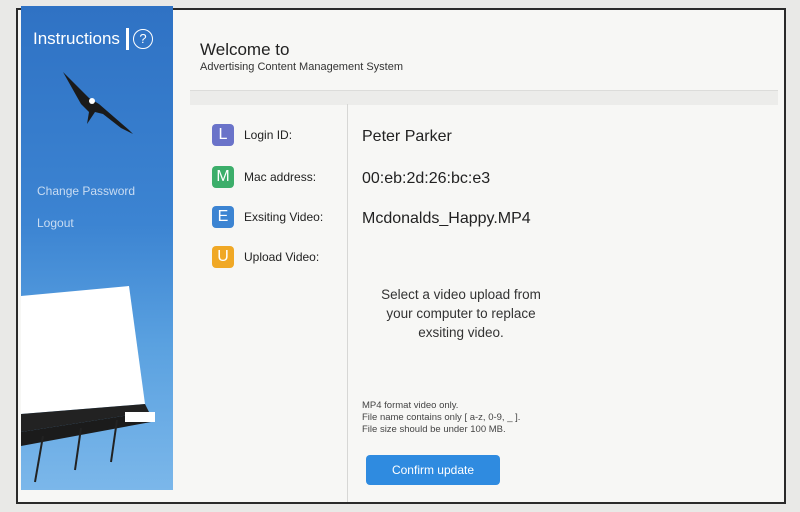 This screenshot has width=800, height=512. I want to click on instructions-label: Instructions, so click(76, 38).